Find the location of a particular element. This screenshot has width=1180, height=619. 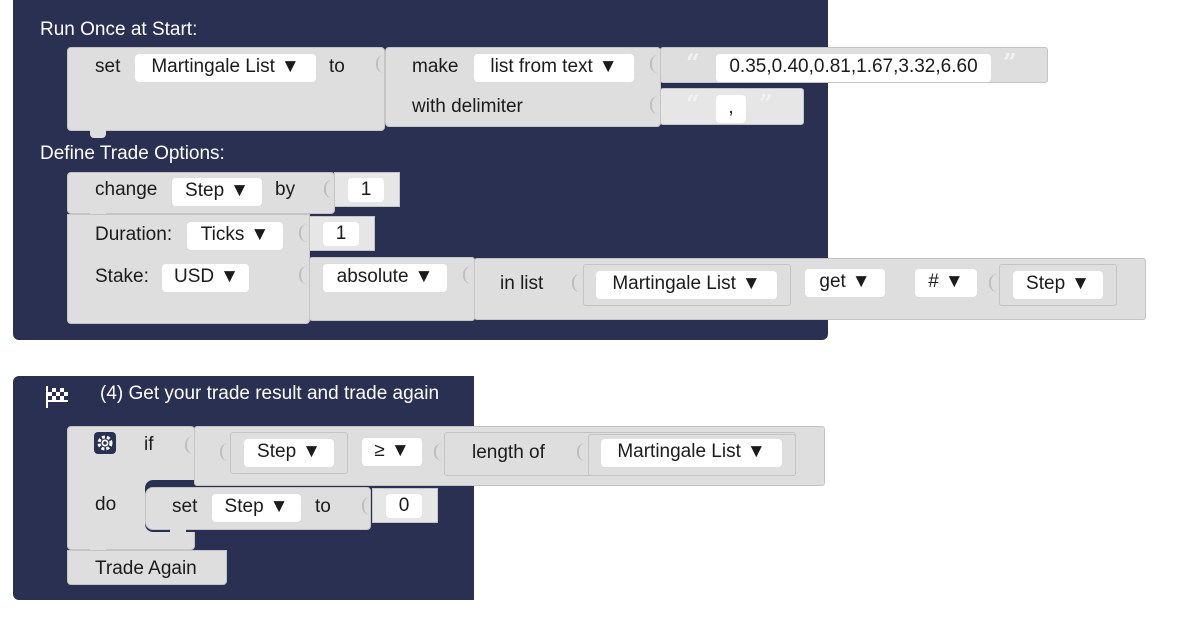

checkered-flag-icon is located at coordinates (58, 397).